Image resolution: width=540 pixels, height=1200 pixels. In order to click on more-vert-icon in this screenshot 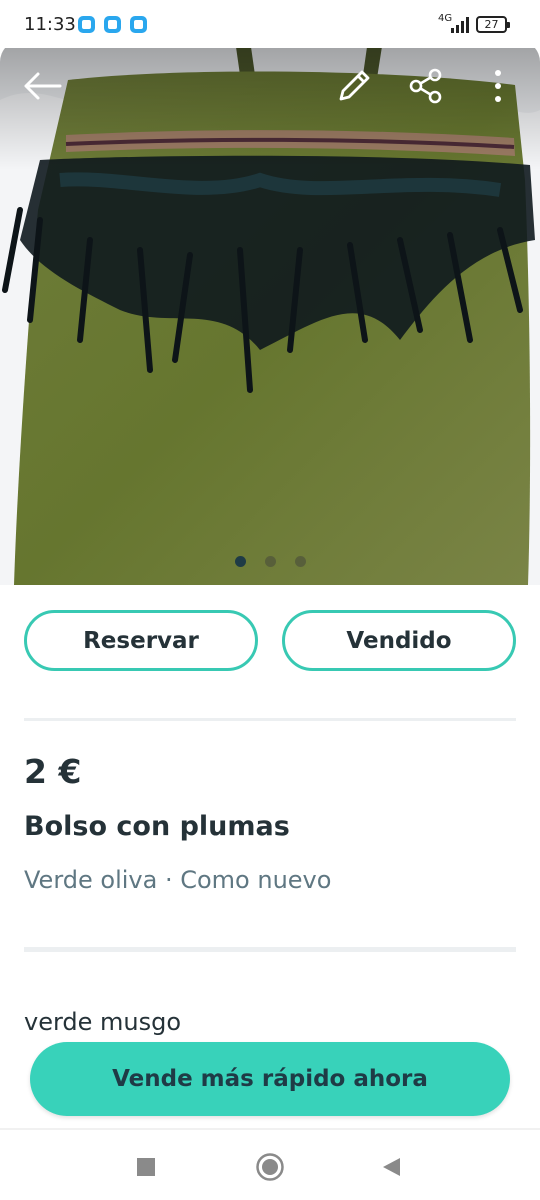, I will do `click(498, 86)`.